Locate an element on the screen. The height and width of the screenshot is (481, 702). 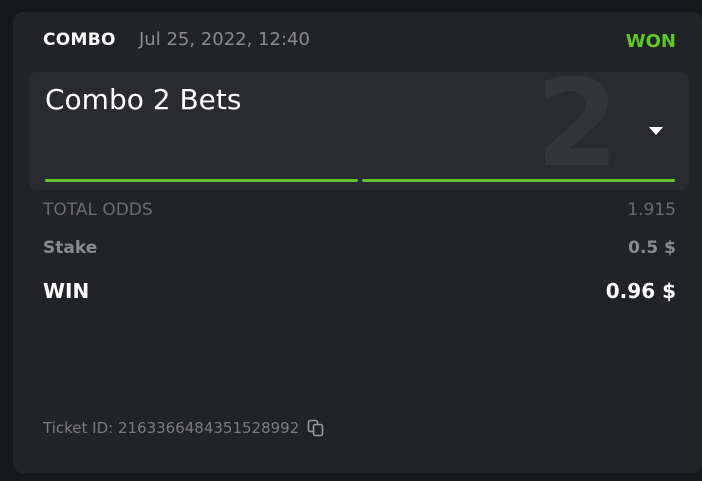
win-label: WIN is located at coordinates (66, 291).